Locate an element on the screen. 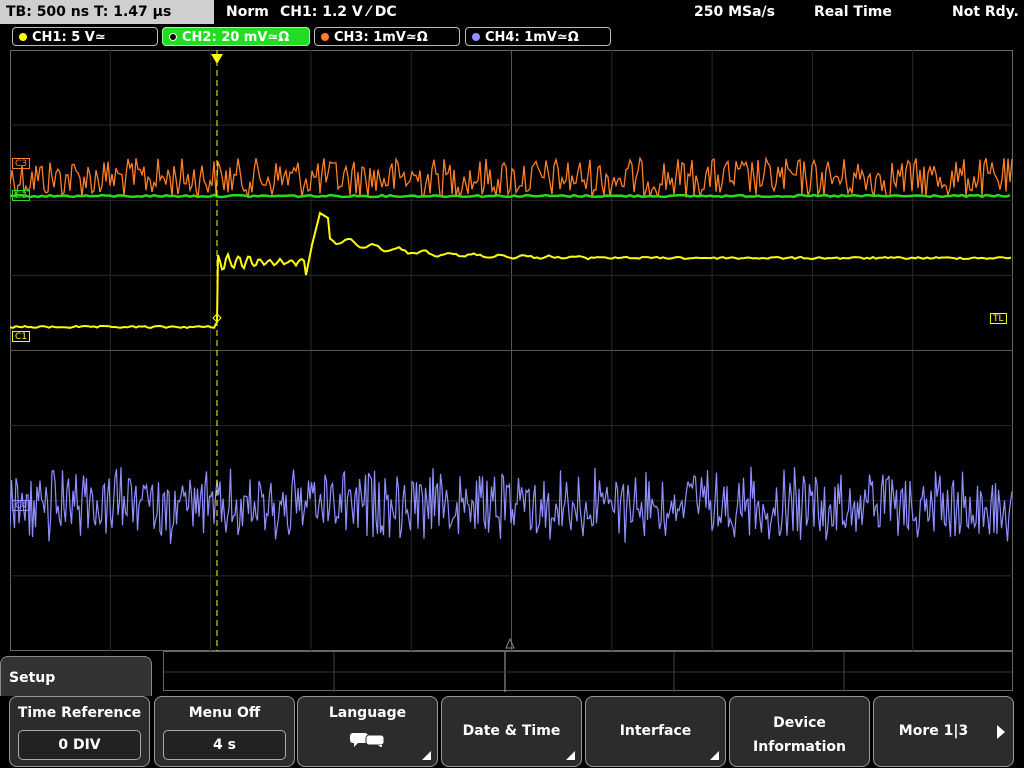  ch1-color-icon is located at coordinates (23, 37).